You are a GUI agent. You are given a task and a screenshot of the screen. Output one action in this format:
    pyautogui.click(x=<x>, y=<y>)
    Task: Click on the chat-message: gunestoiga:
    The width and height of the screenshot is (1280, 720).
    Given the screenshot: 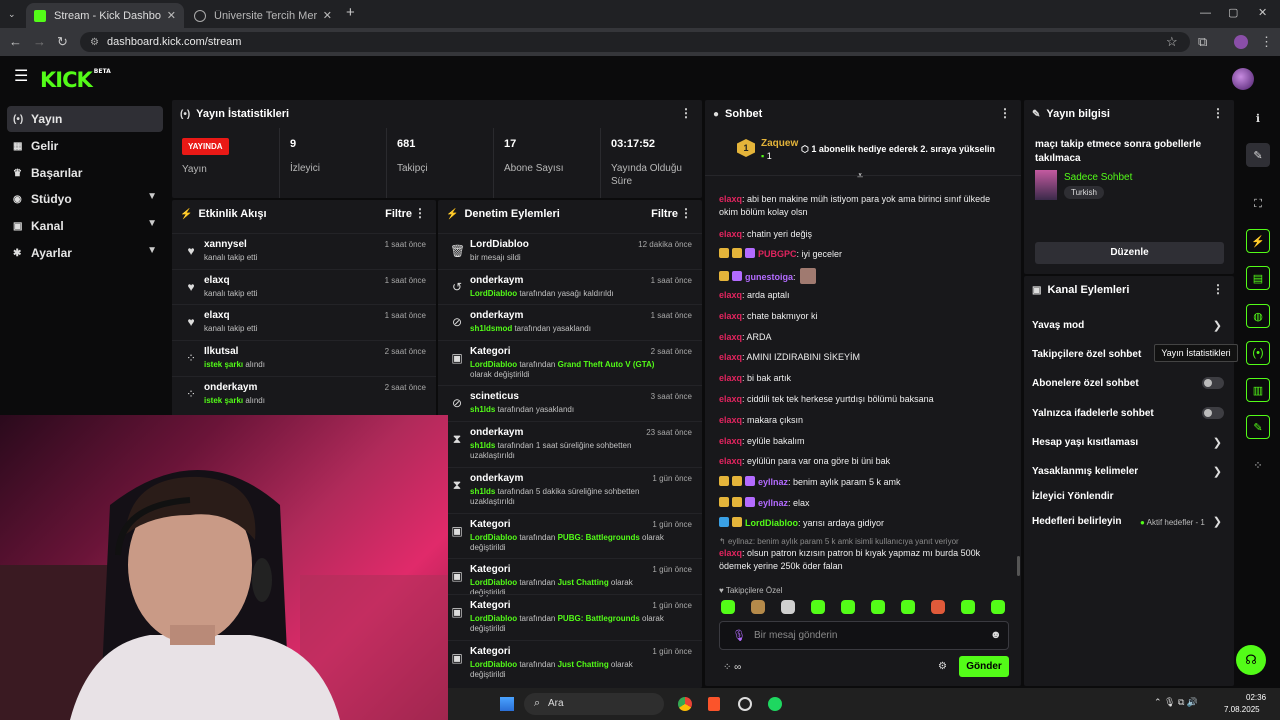 What is the action you would take?
    pyautogui.click(x=858, y=276)
    